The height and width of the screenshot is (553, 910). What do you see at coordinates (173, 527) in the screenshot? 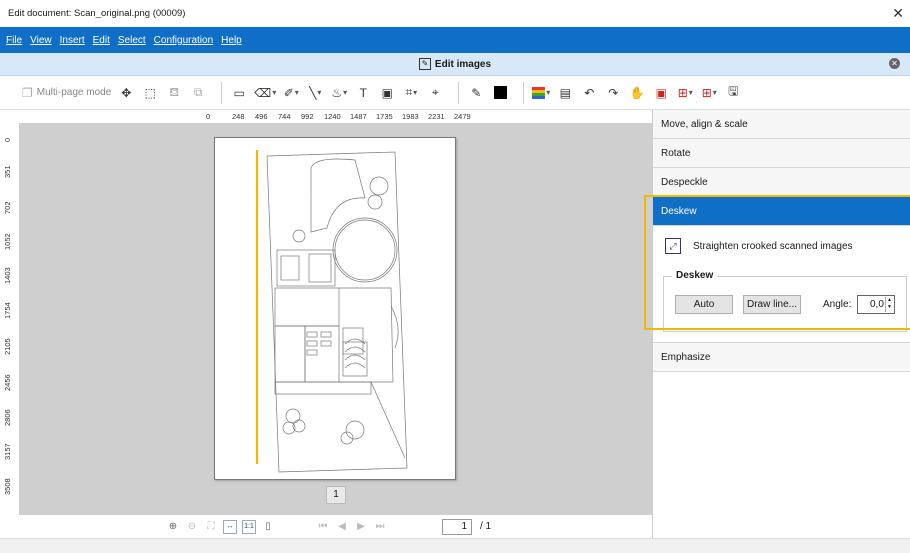
I see `zoom-in-icon: ⊕` at bounding box center [173, 527].